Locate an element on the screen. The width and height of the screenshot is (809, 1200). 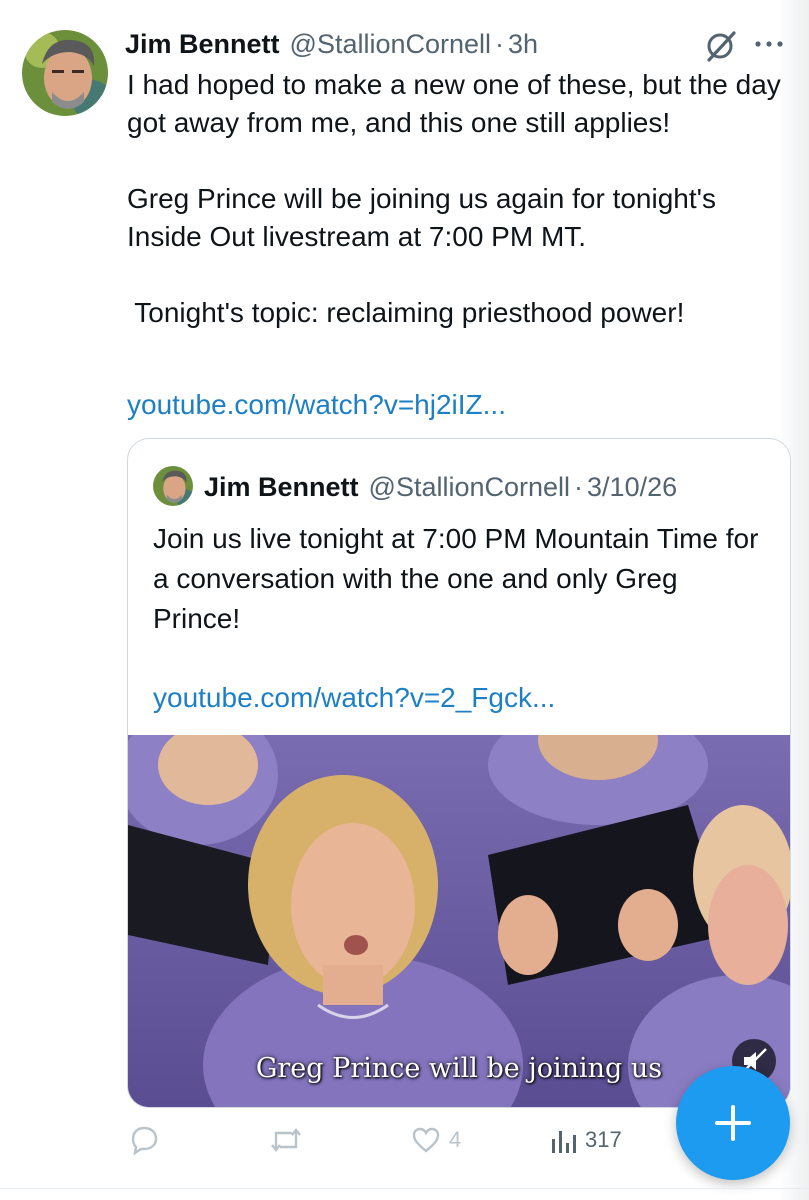
quoted-tweet-header: Jim Bennett @StallionCornell · 3/10/26 is located at coordinates (440, 487).